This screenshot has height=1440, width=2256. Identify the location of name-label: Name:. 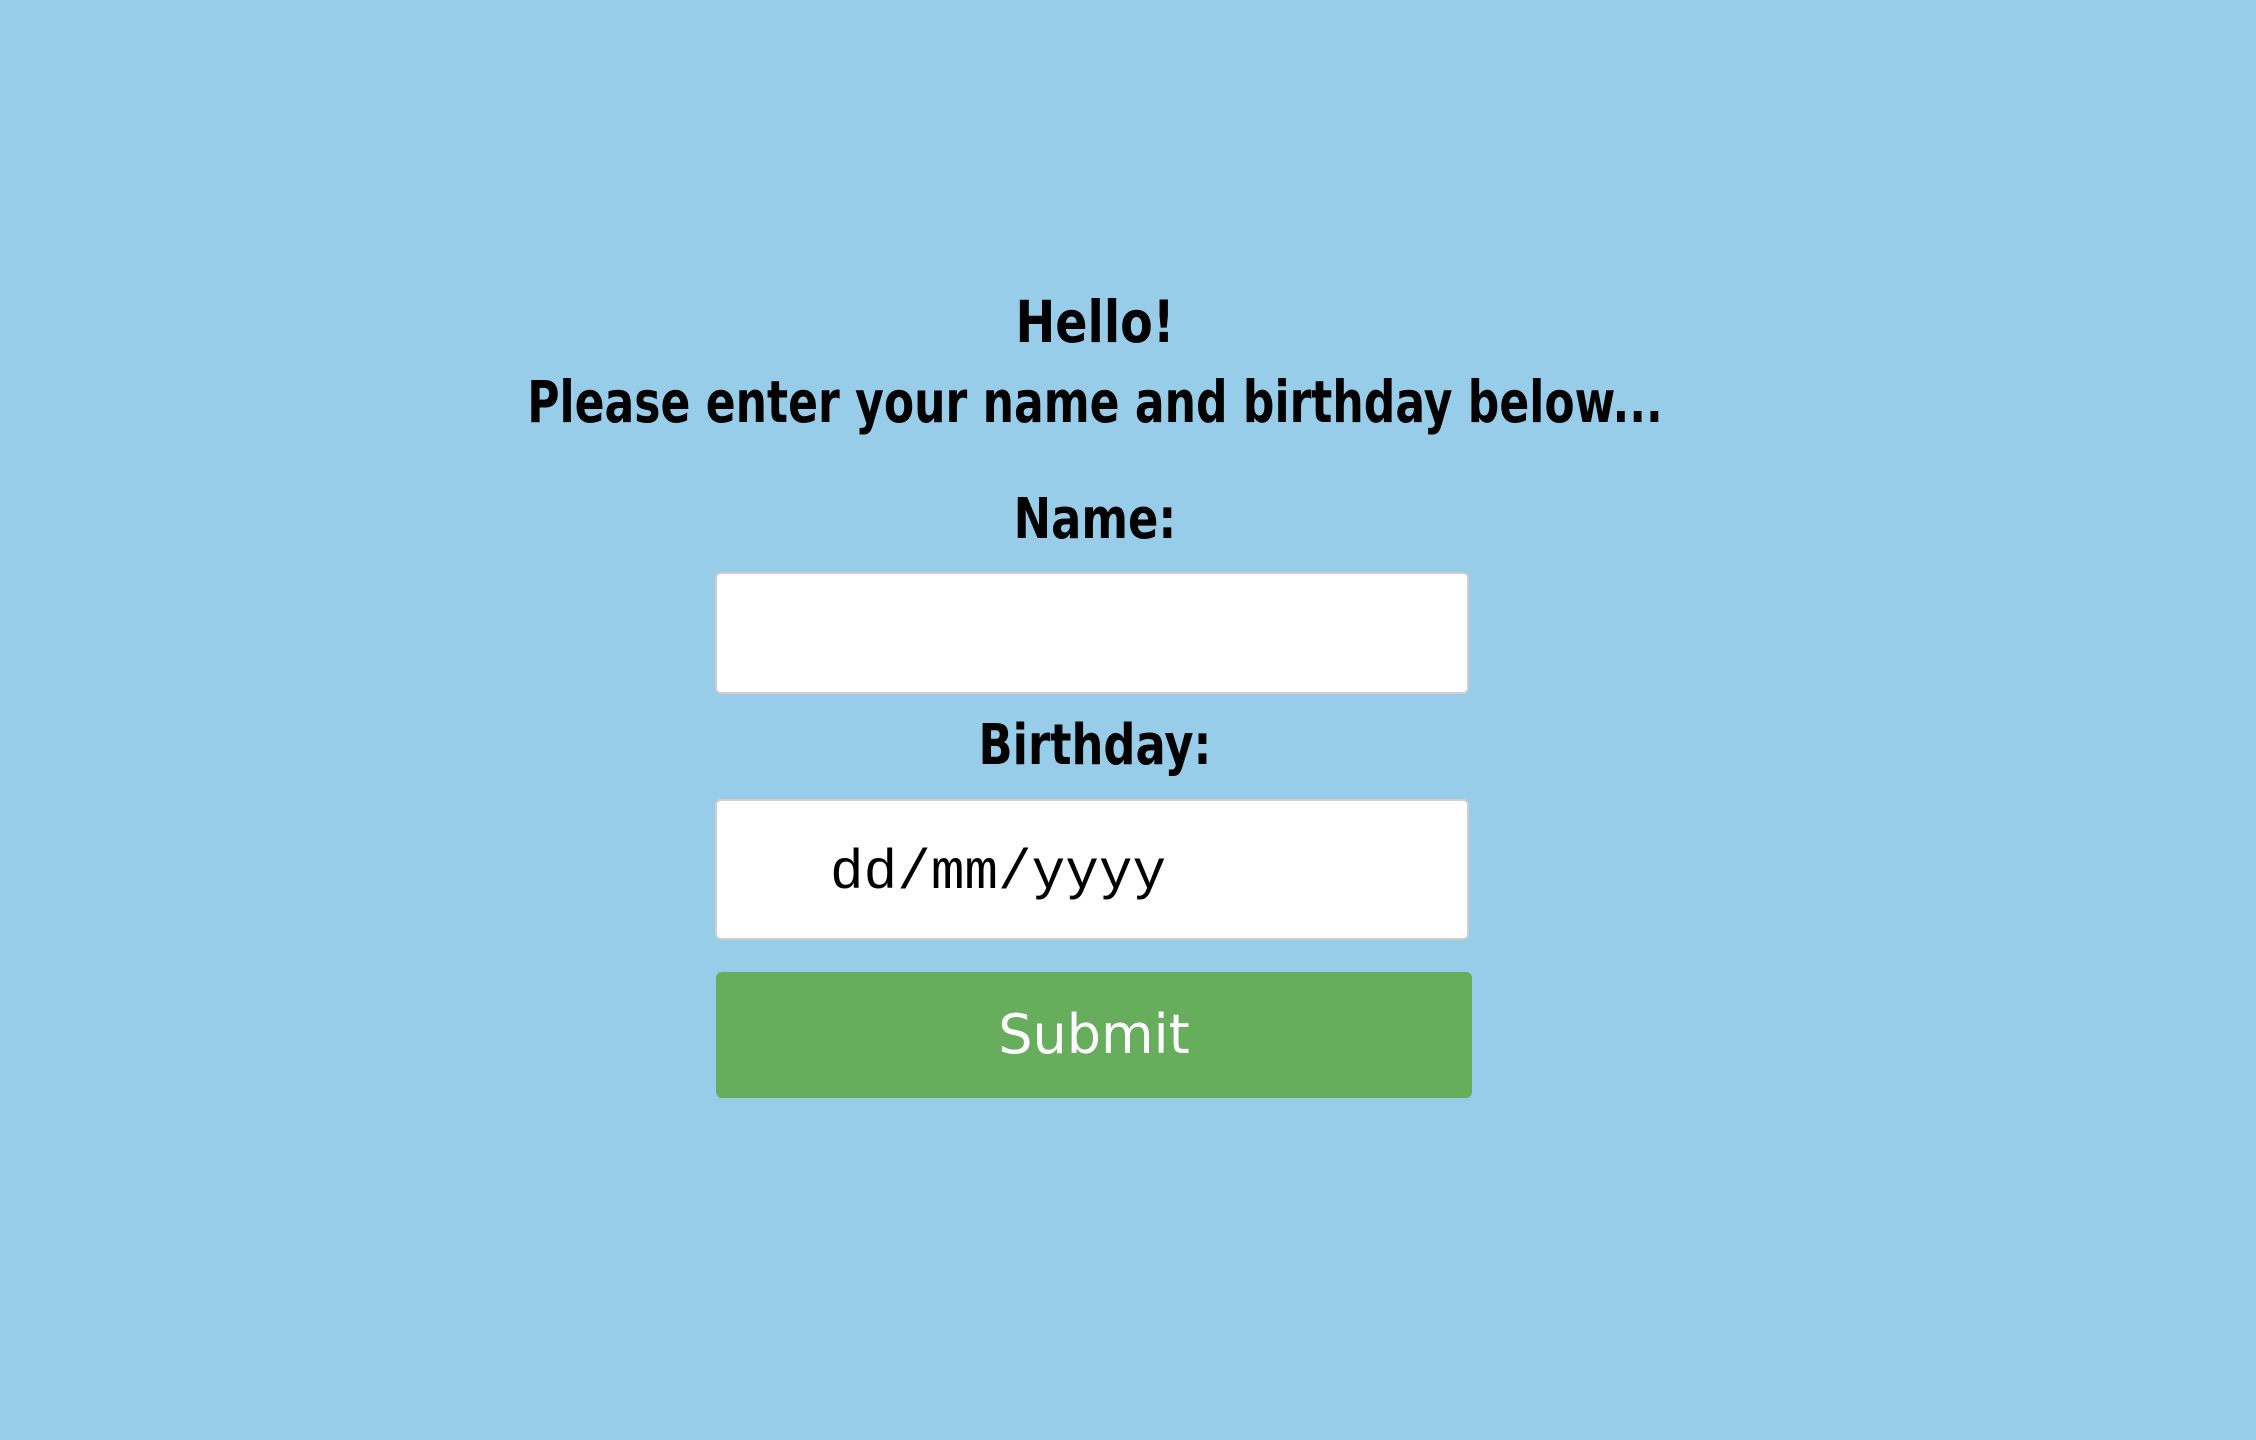
(1095, 519).